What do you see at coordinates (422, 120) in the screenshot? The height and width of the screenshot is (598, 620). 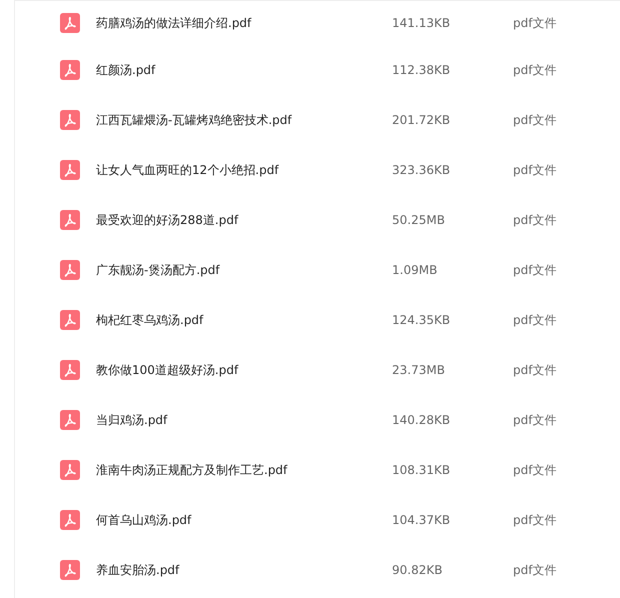 I see `file-size: 201.72KB` at bounding box center [422, 120].